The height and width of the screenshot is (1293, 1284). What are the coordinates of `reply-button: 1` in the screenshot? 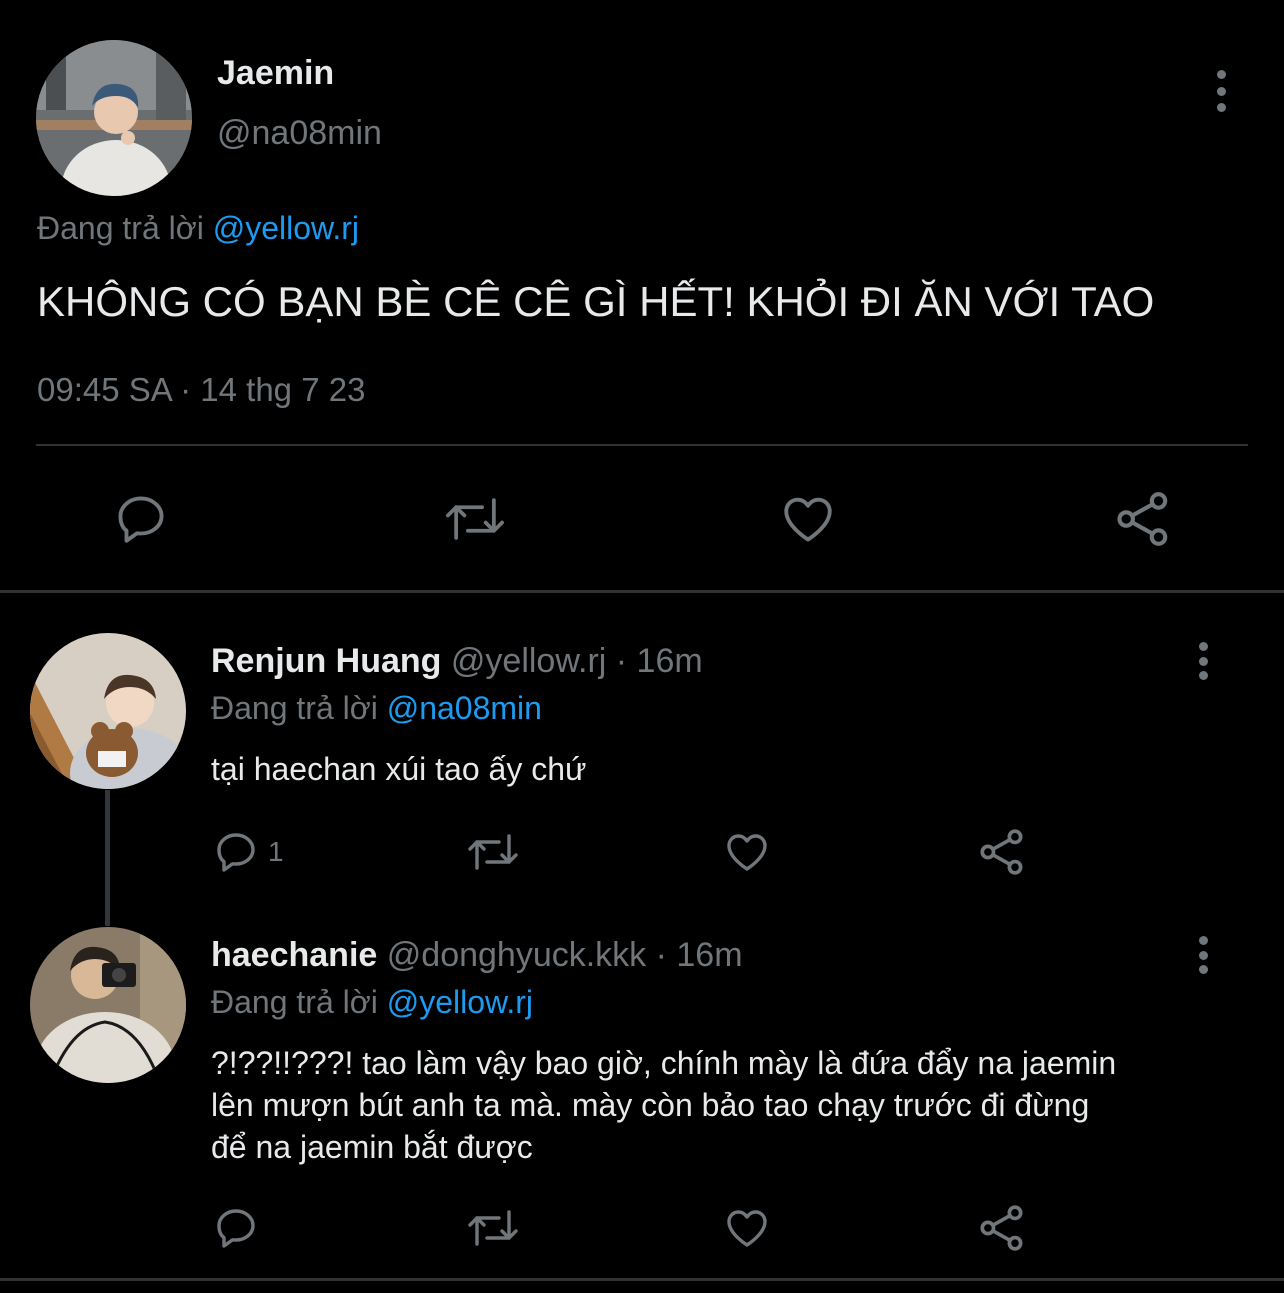 It's located at (248, 852).